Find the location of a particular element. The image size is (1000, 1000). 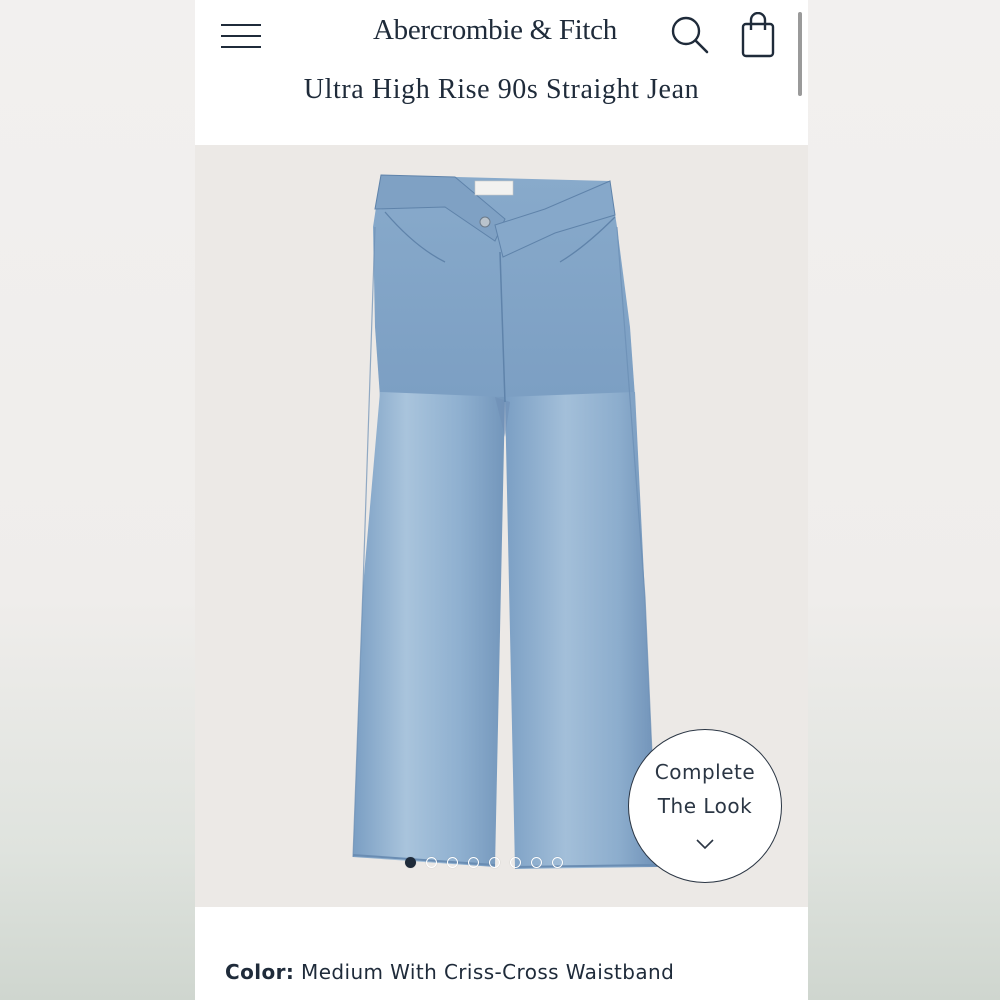

complete-look-label-line1: Complete is located at coordinates (705, 772).